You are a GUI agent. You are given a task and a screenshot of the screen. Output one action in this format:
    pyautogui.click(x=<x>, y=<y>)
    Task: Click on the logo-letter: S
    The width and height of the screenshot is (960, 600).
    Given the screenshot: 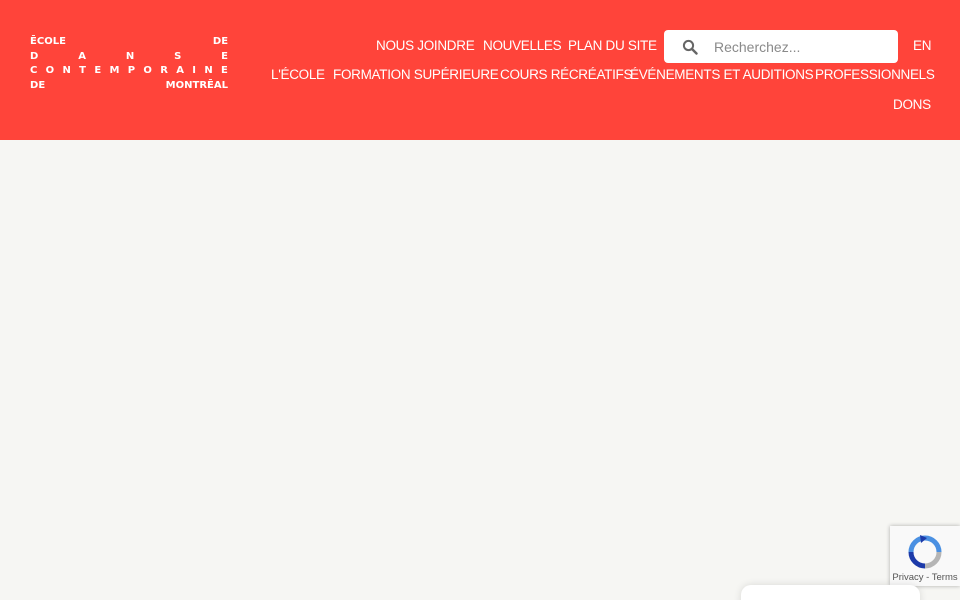 What is the action you would take?
    pyautogui.click(x=178, y=56)
    